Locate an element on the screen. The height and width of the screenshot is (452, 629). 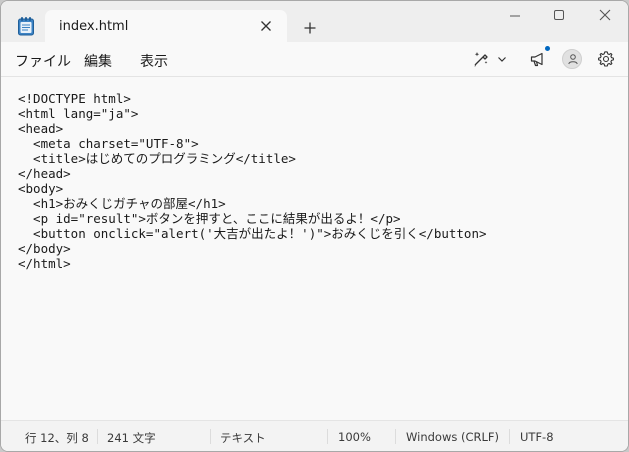
menu-file: ファイル is located at coordinates (43, 61).